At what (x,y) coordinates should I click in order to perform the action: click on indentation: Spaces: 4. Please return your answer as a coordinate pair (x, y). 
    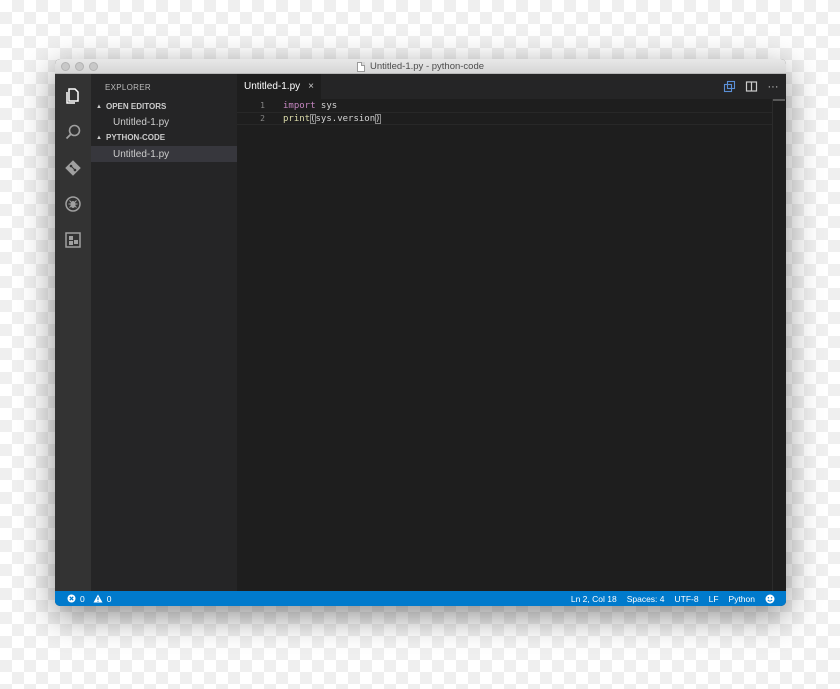
    Looking at the image, I should click on (646, 599).